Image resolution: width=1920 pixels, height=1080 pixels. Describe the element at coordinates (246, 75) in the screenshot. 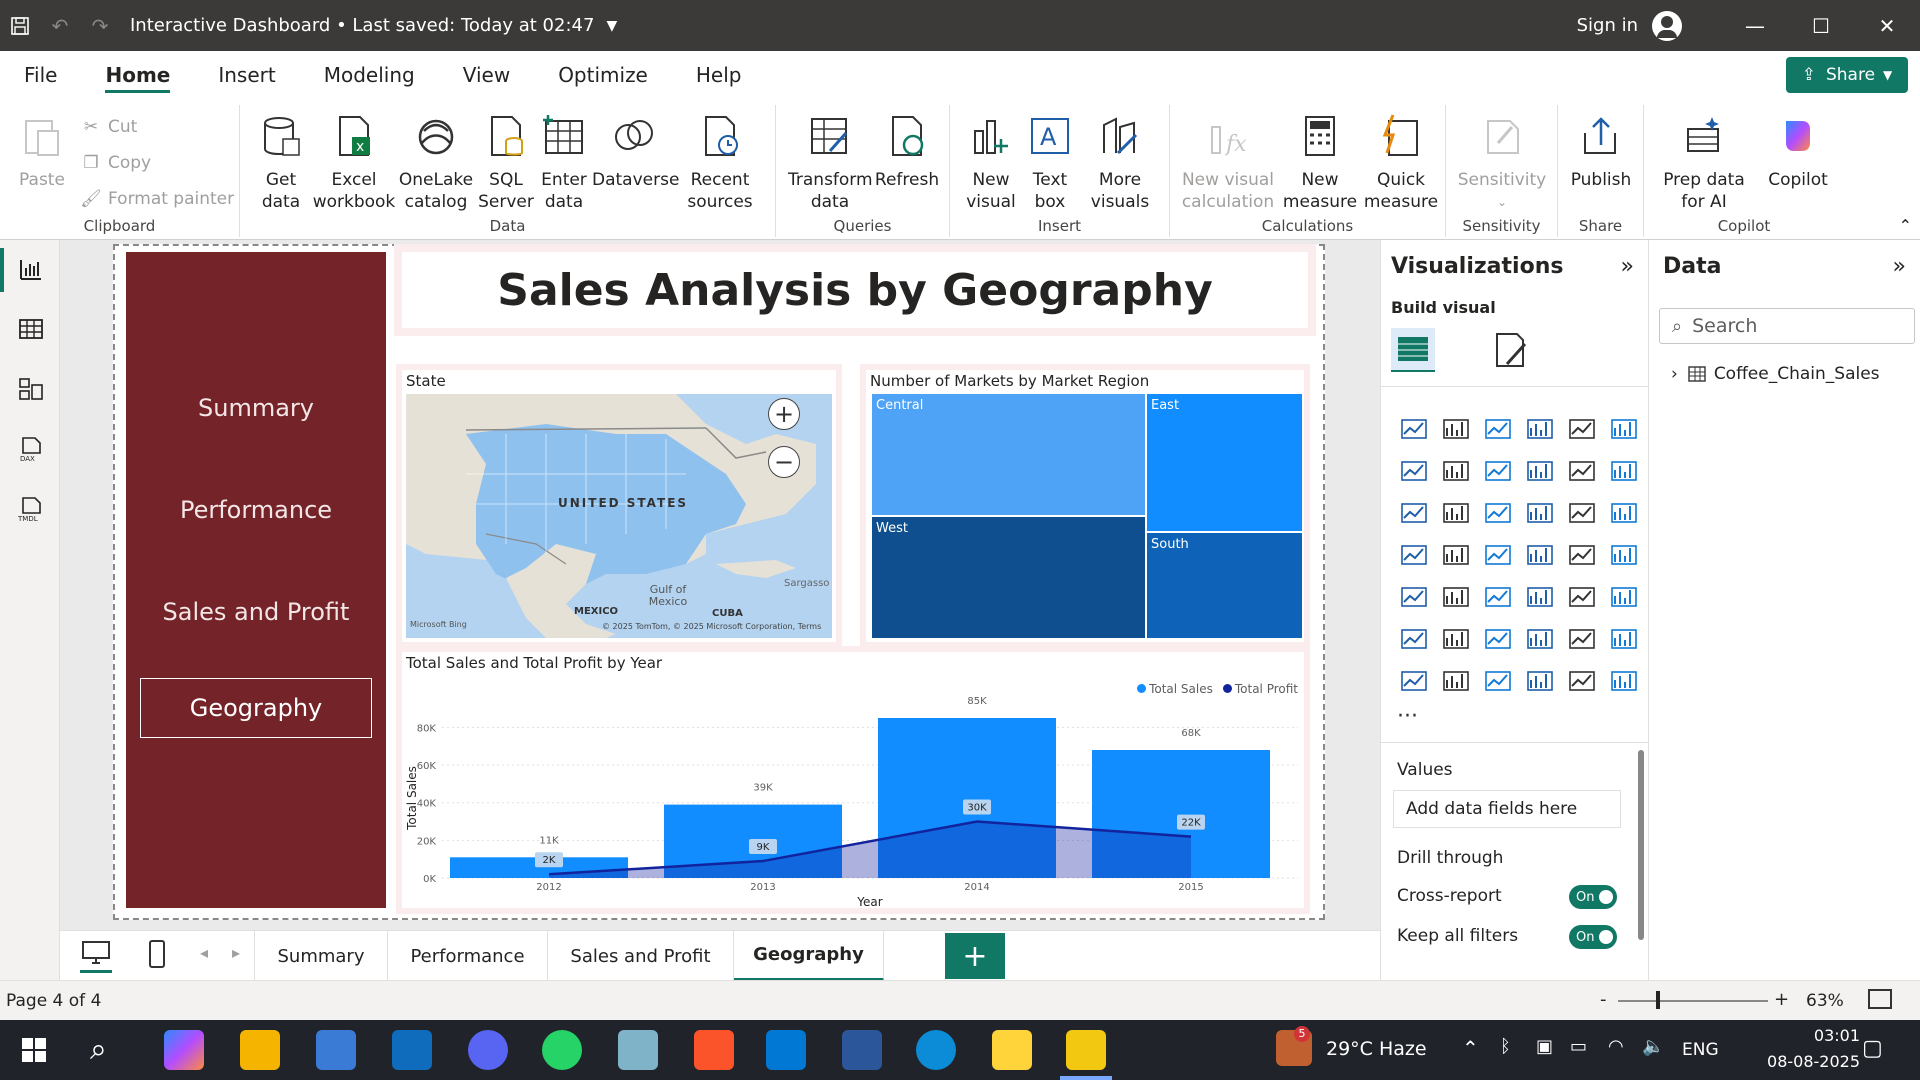

I see `tab-insert: Insert` at that location.